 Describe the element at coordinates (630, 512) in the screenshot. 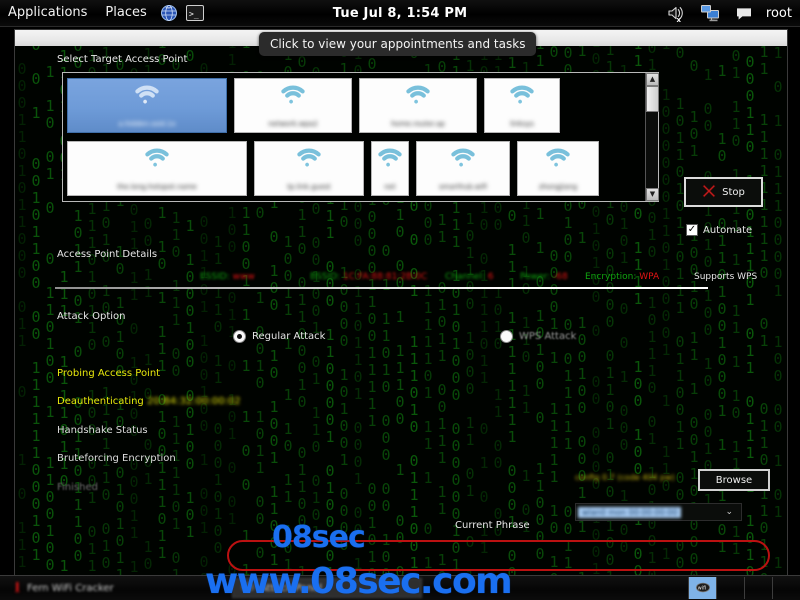

I see `interface-dropdown-value: wlan0 mon 00:00:00:00` at that location.